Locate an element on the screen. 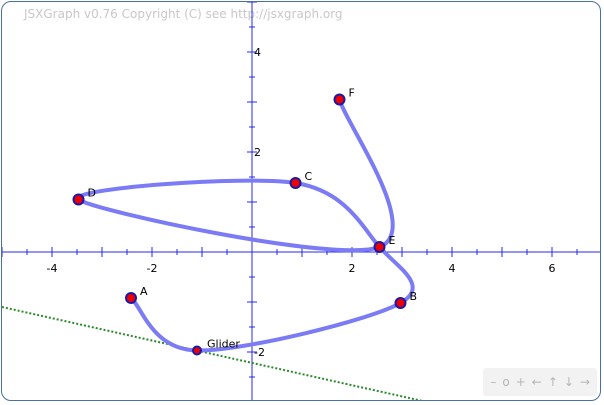 This screenshot has height=405, width=604. point-label-b: B is located at coordinates (414, 296).